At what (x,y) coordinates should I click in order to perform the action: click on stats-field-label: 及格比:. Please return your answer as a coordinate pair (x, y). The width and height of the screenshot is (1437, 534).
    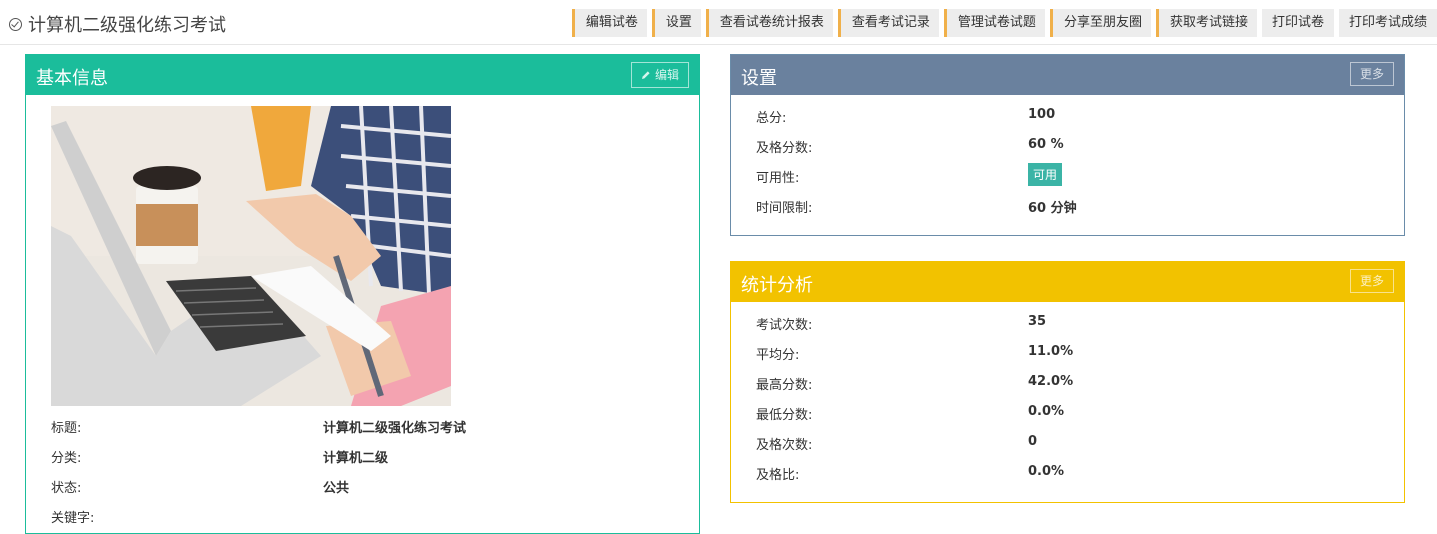
    Looking at the image, I should click on (778, 475).